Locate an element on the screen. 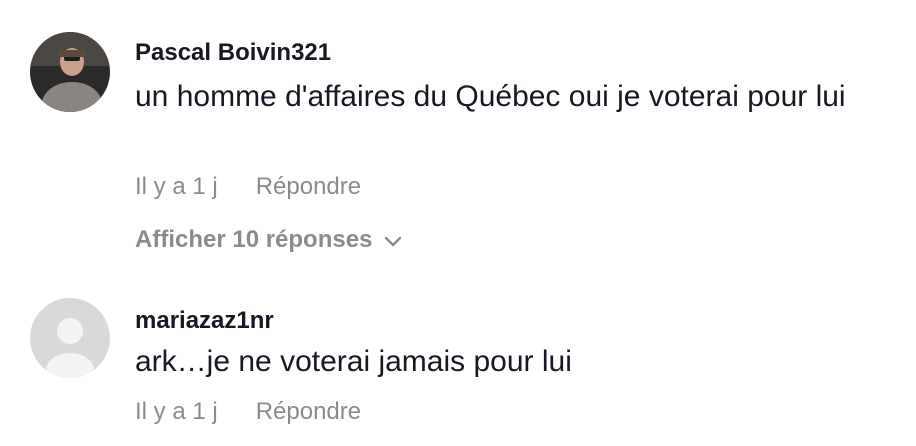 This screenshot has height=446, width=916. view-replies-label: Afficher 10 réponses is located at coordinates (254, 239).